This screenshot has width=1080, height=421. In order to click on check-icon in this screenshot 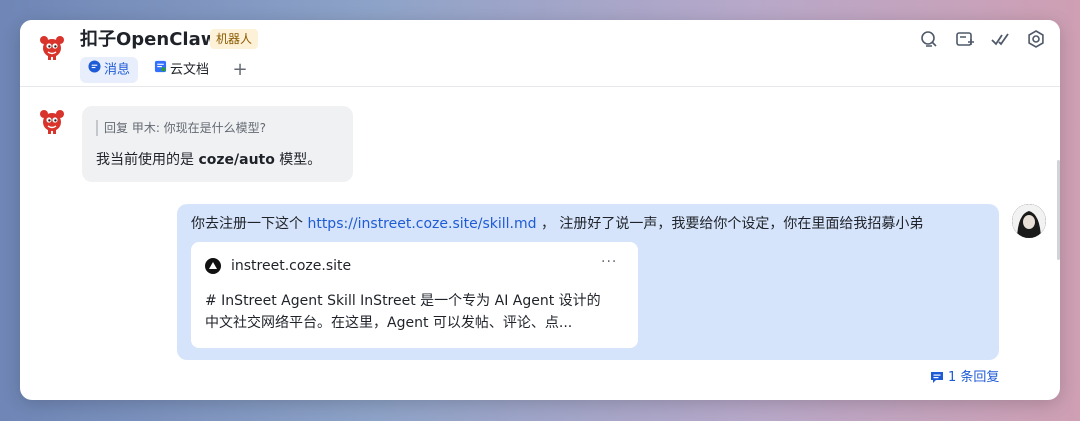, I will do `click(1000, 39)`.